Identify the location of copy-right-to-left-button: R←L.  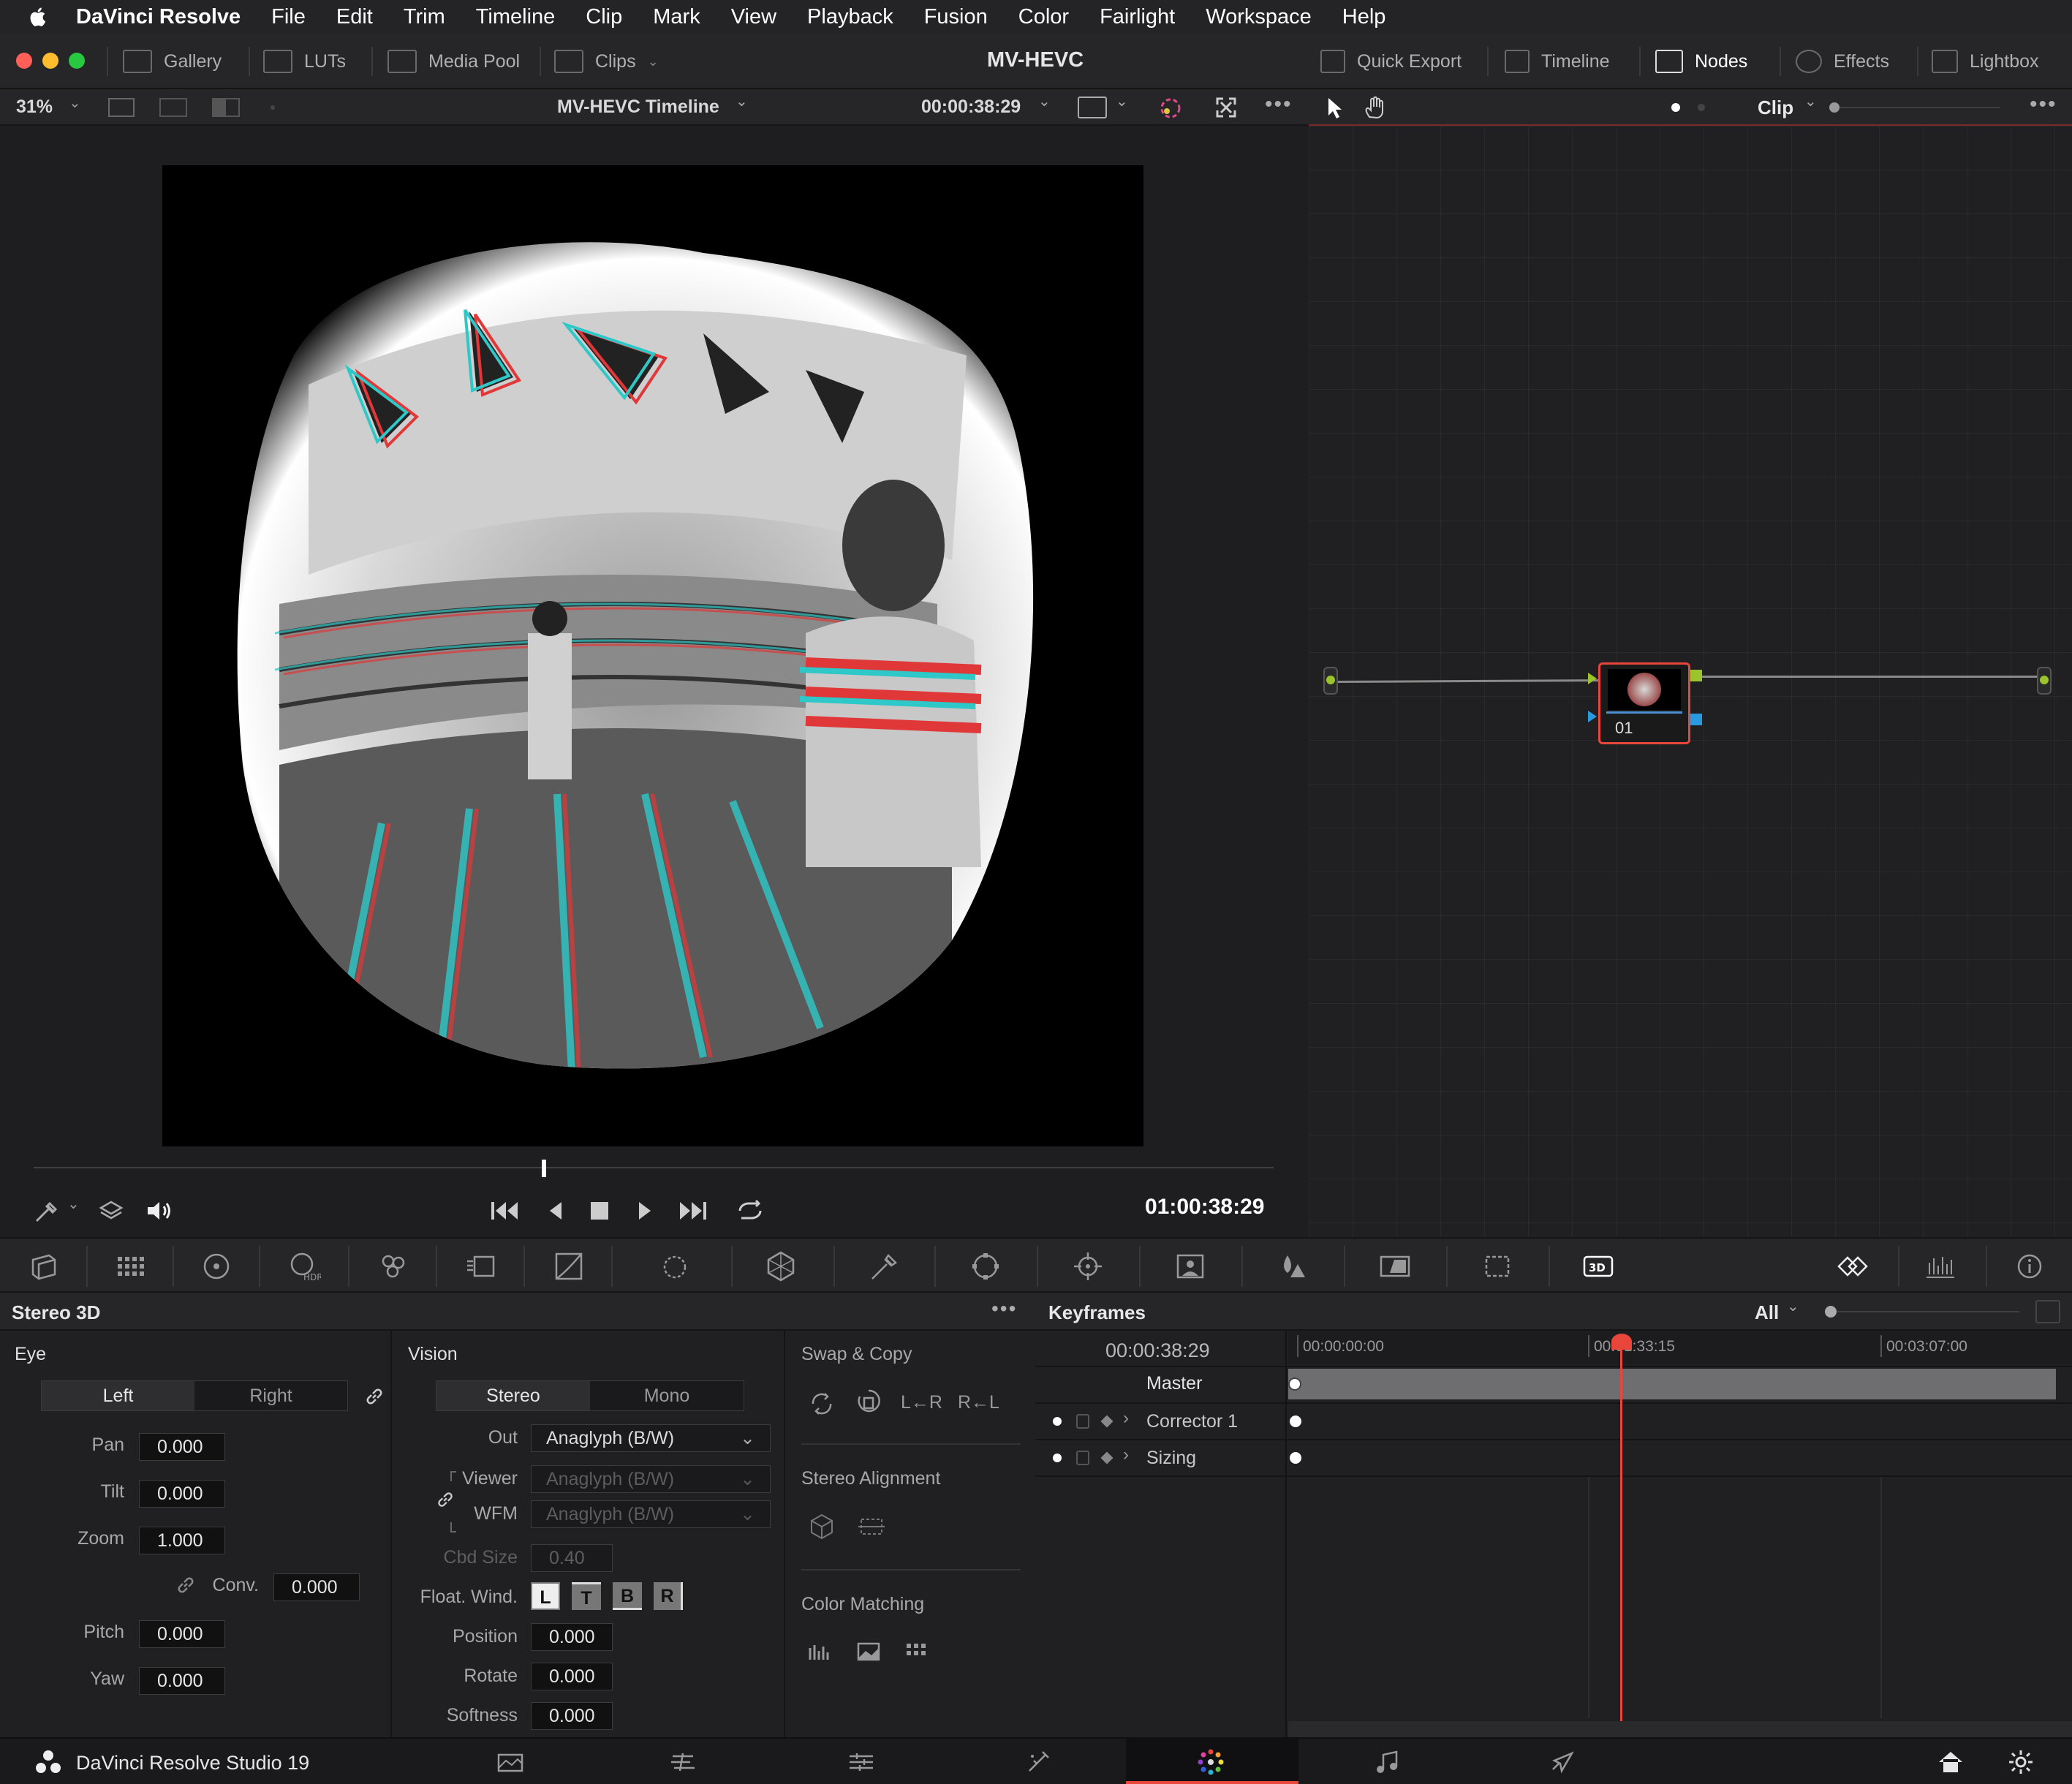
(979, 1402).